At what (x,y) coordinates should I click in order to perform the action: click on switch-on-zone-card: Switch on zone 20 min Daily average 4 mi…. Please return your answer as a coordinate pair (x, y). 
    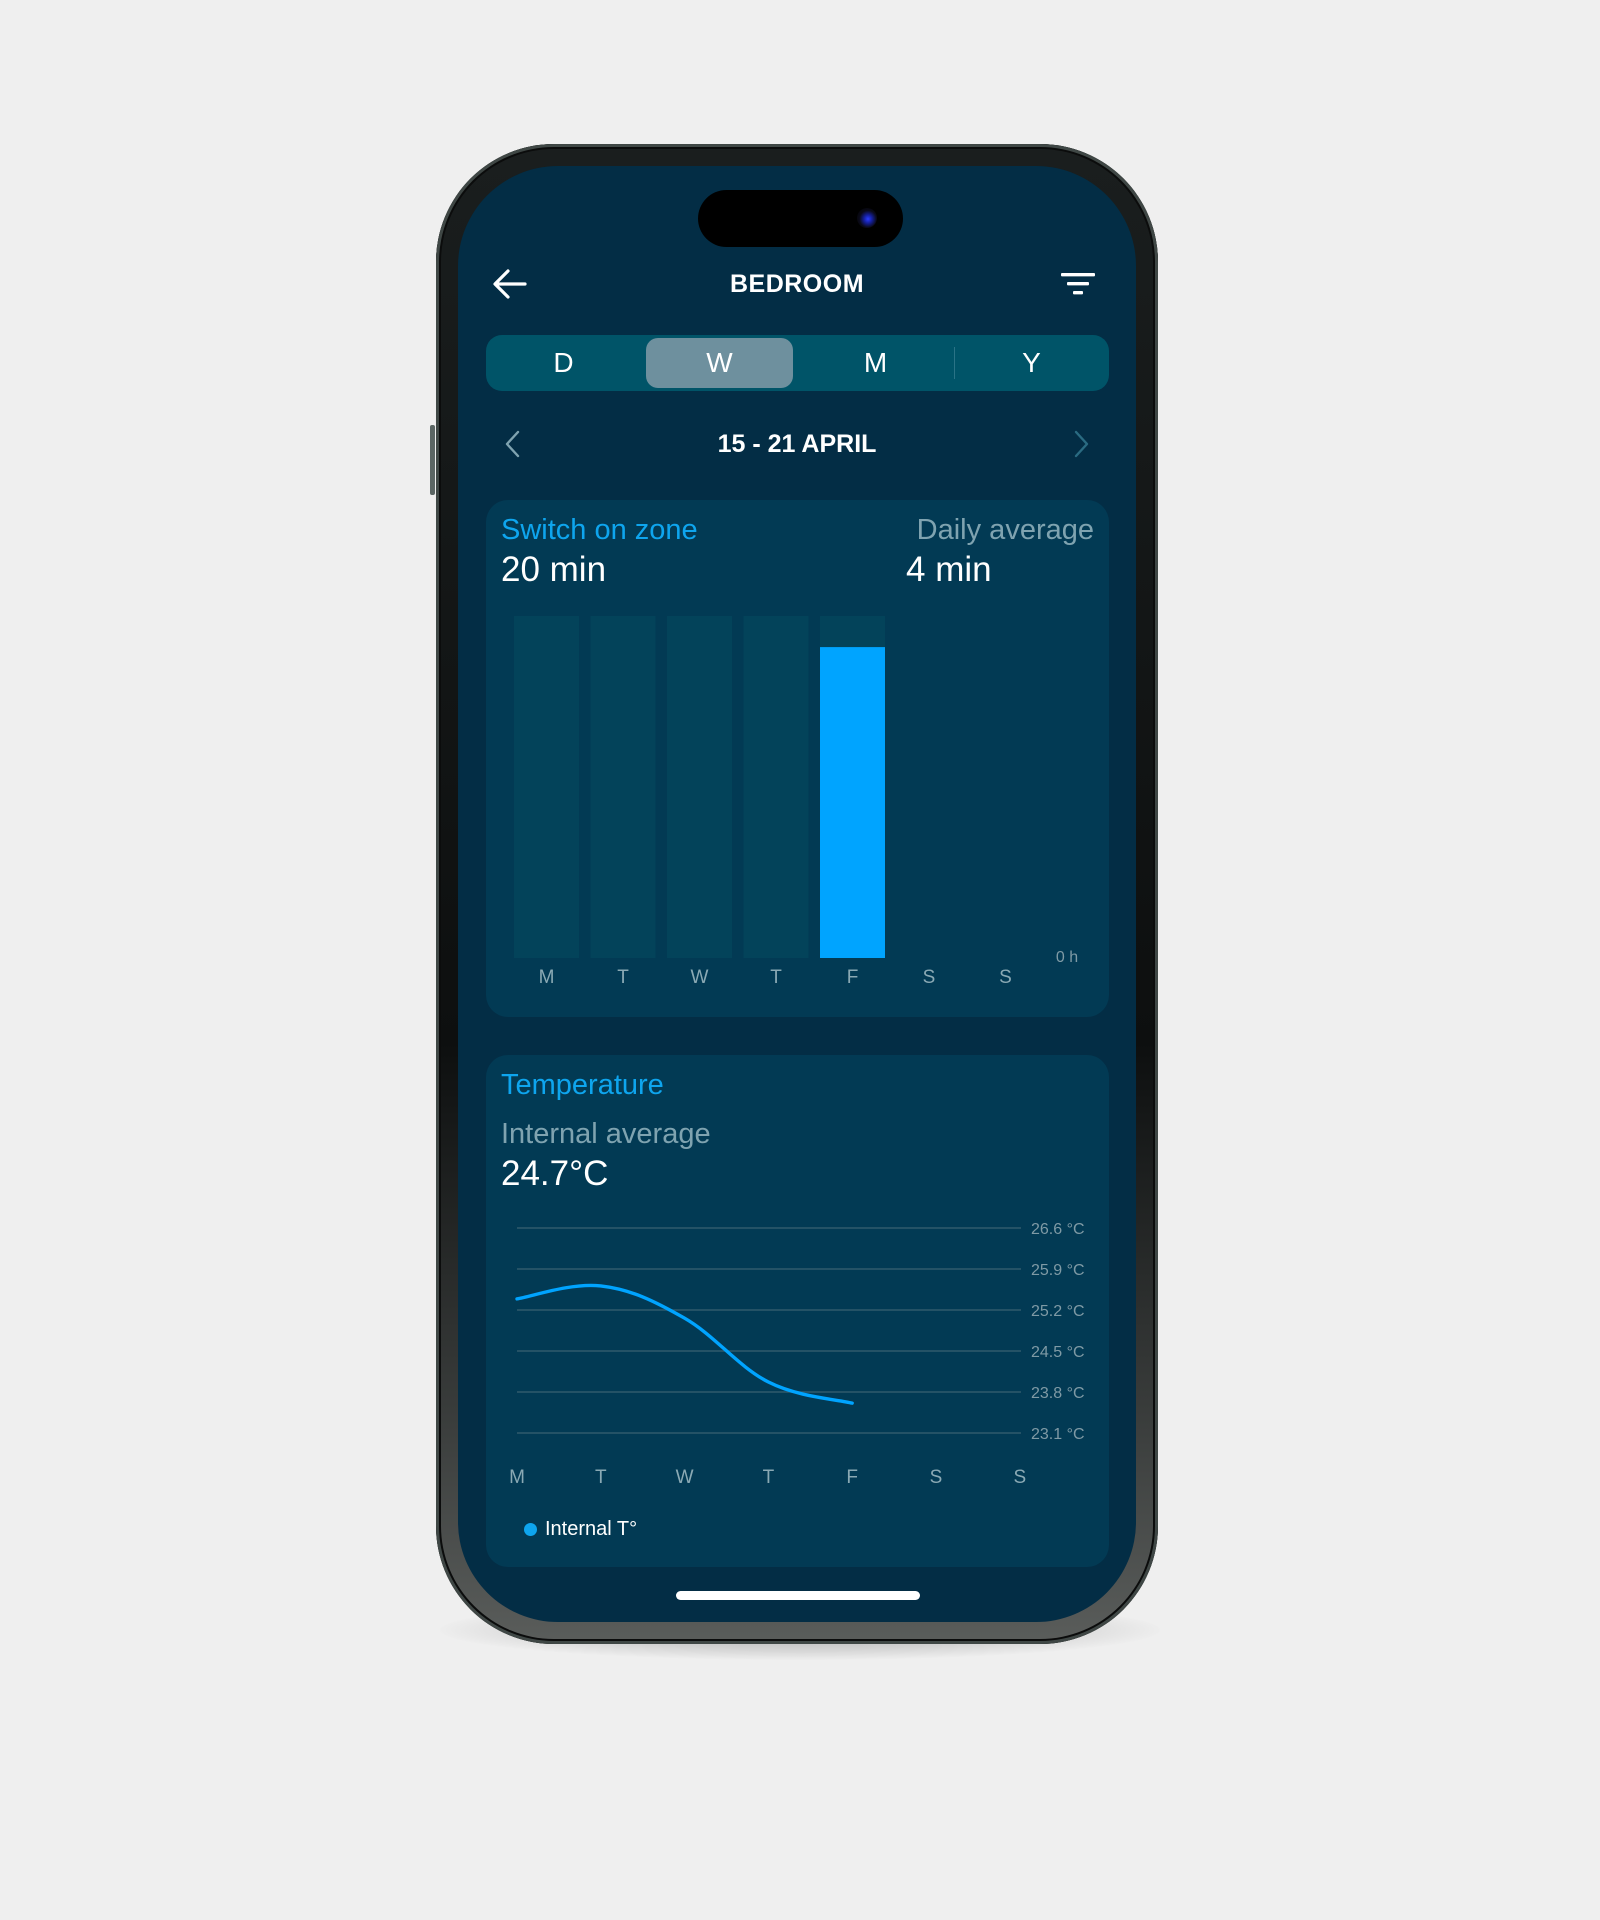
    Looking at the image, I should click on (797, 758).